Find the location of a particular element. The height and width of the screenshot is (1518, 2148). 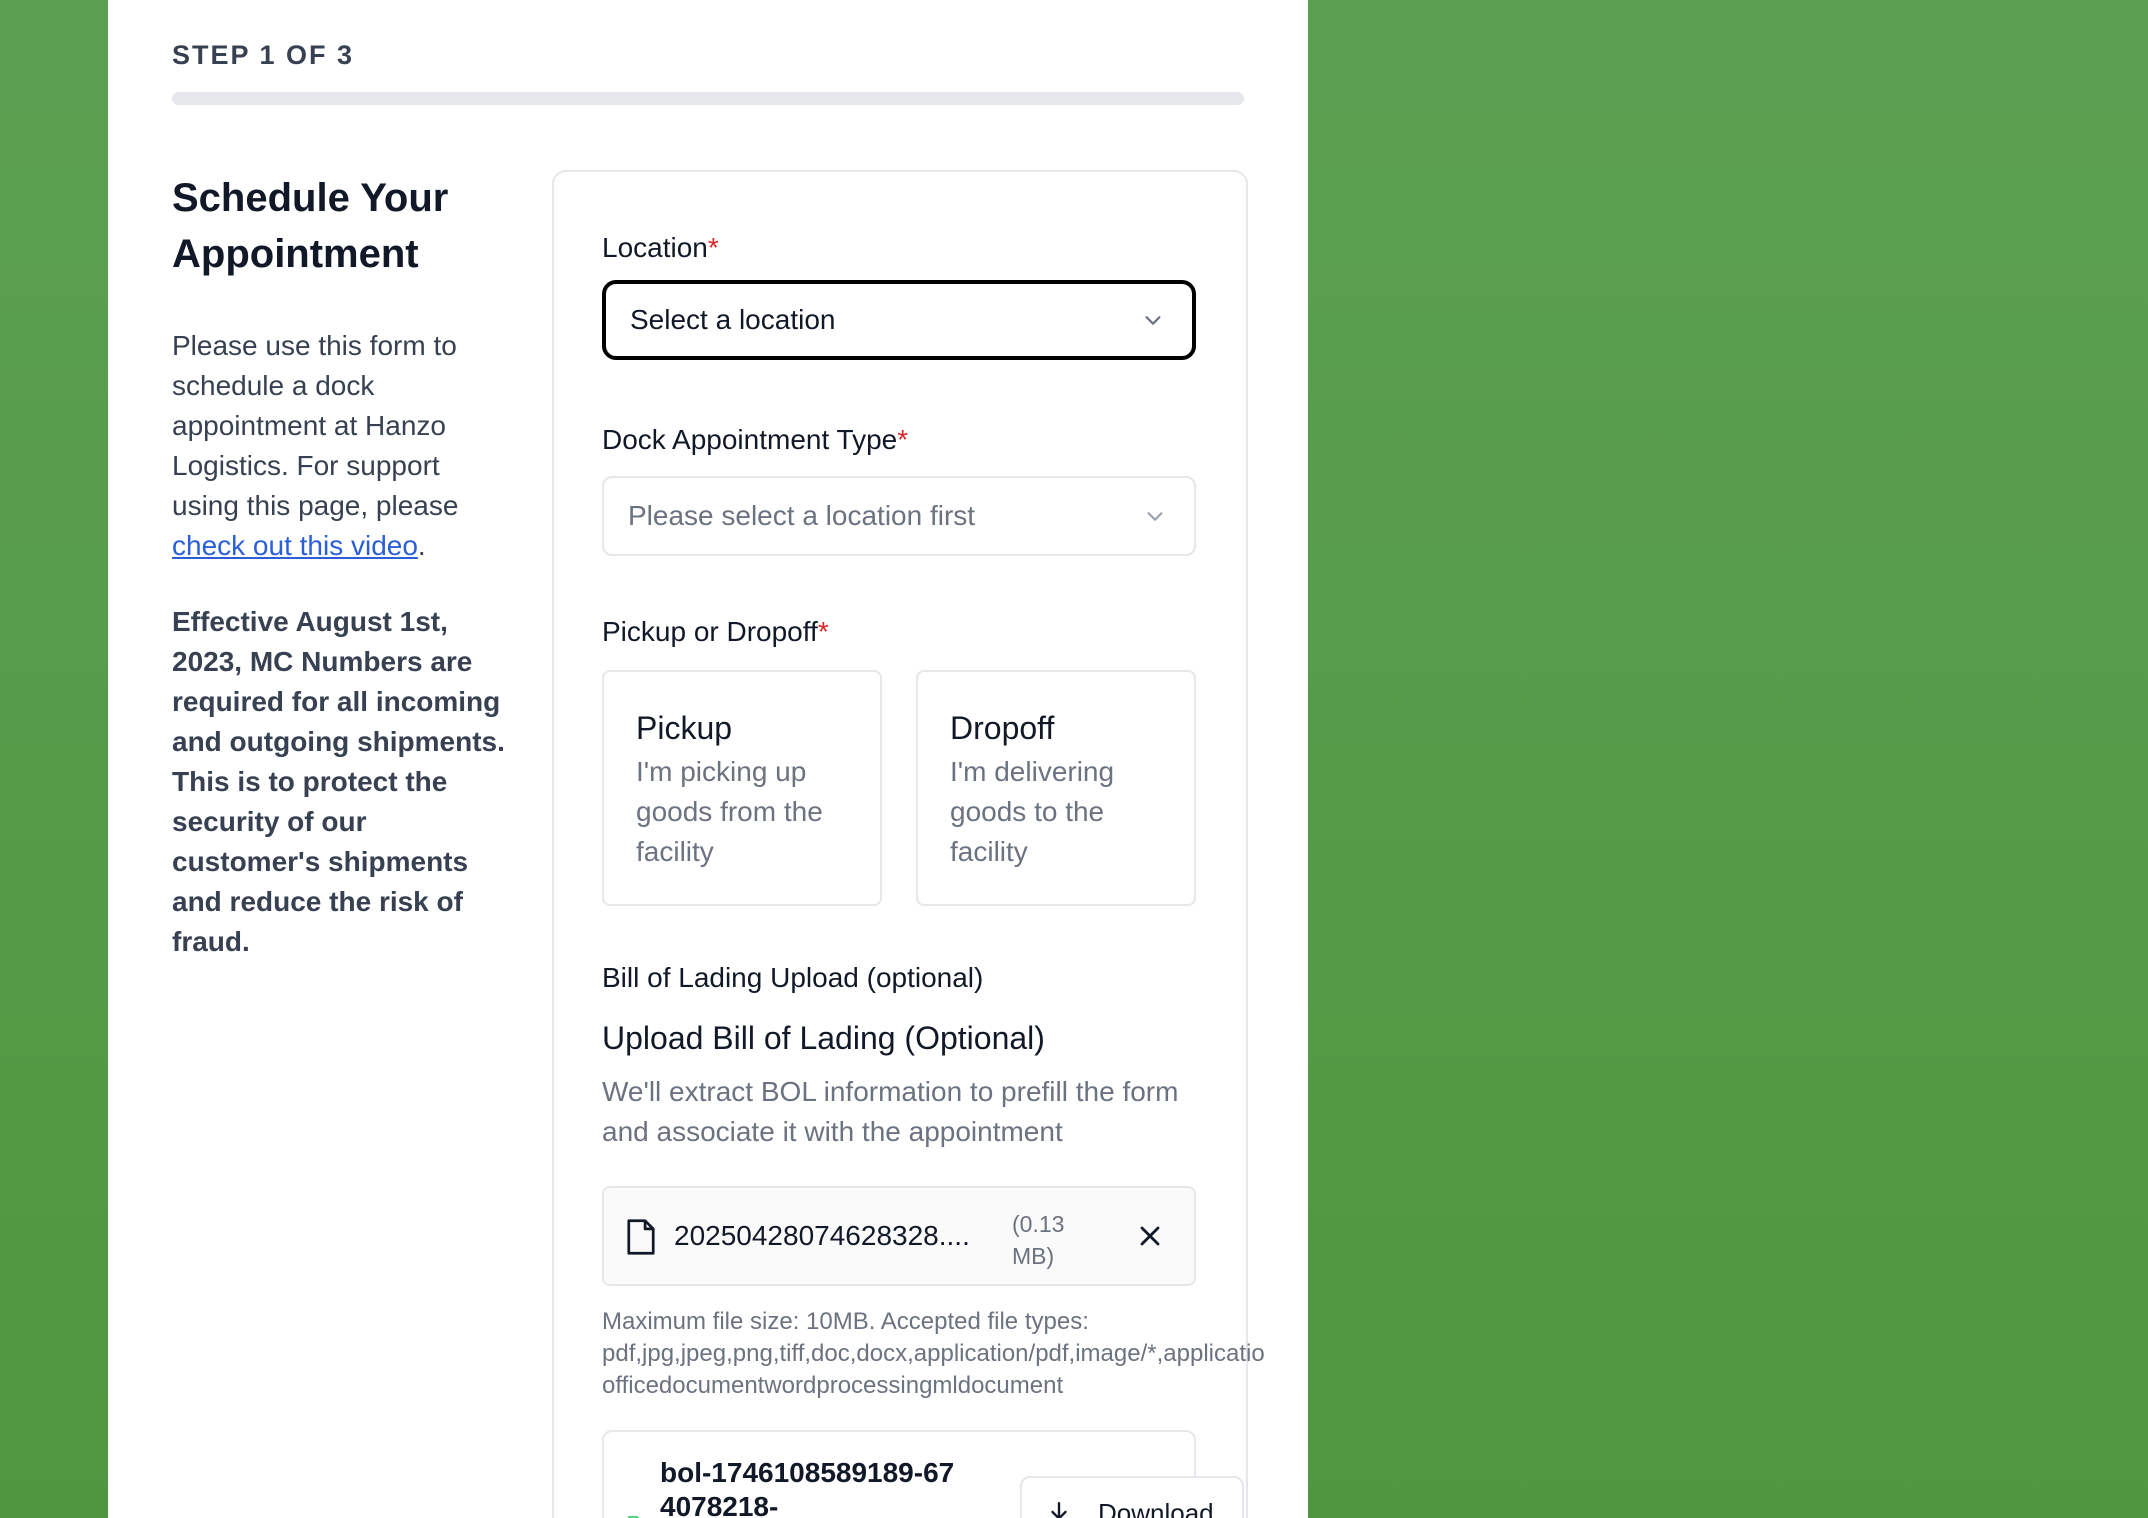

download-label: Download is located at coordinates (1156, 1508).